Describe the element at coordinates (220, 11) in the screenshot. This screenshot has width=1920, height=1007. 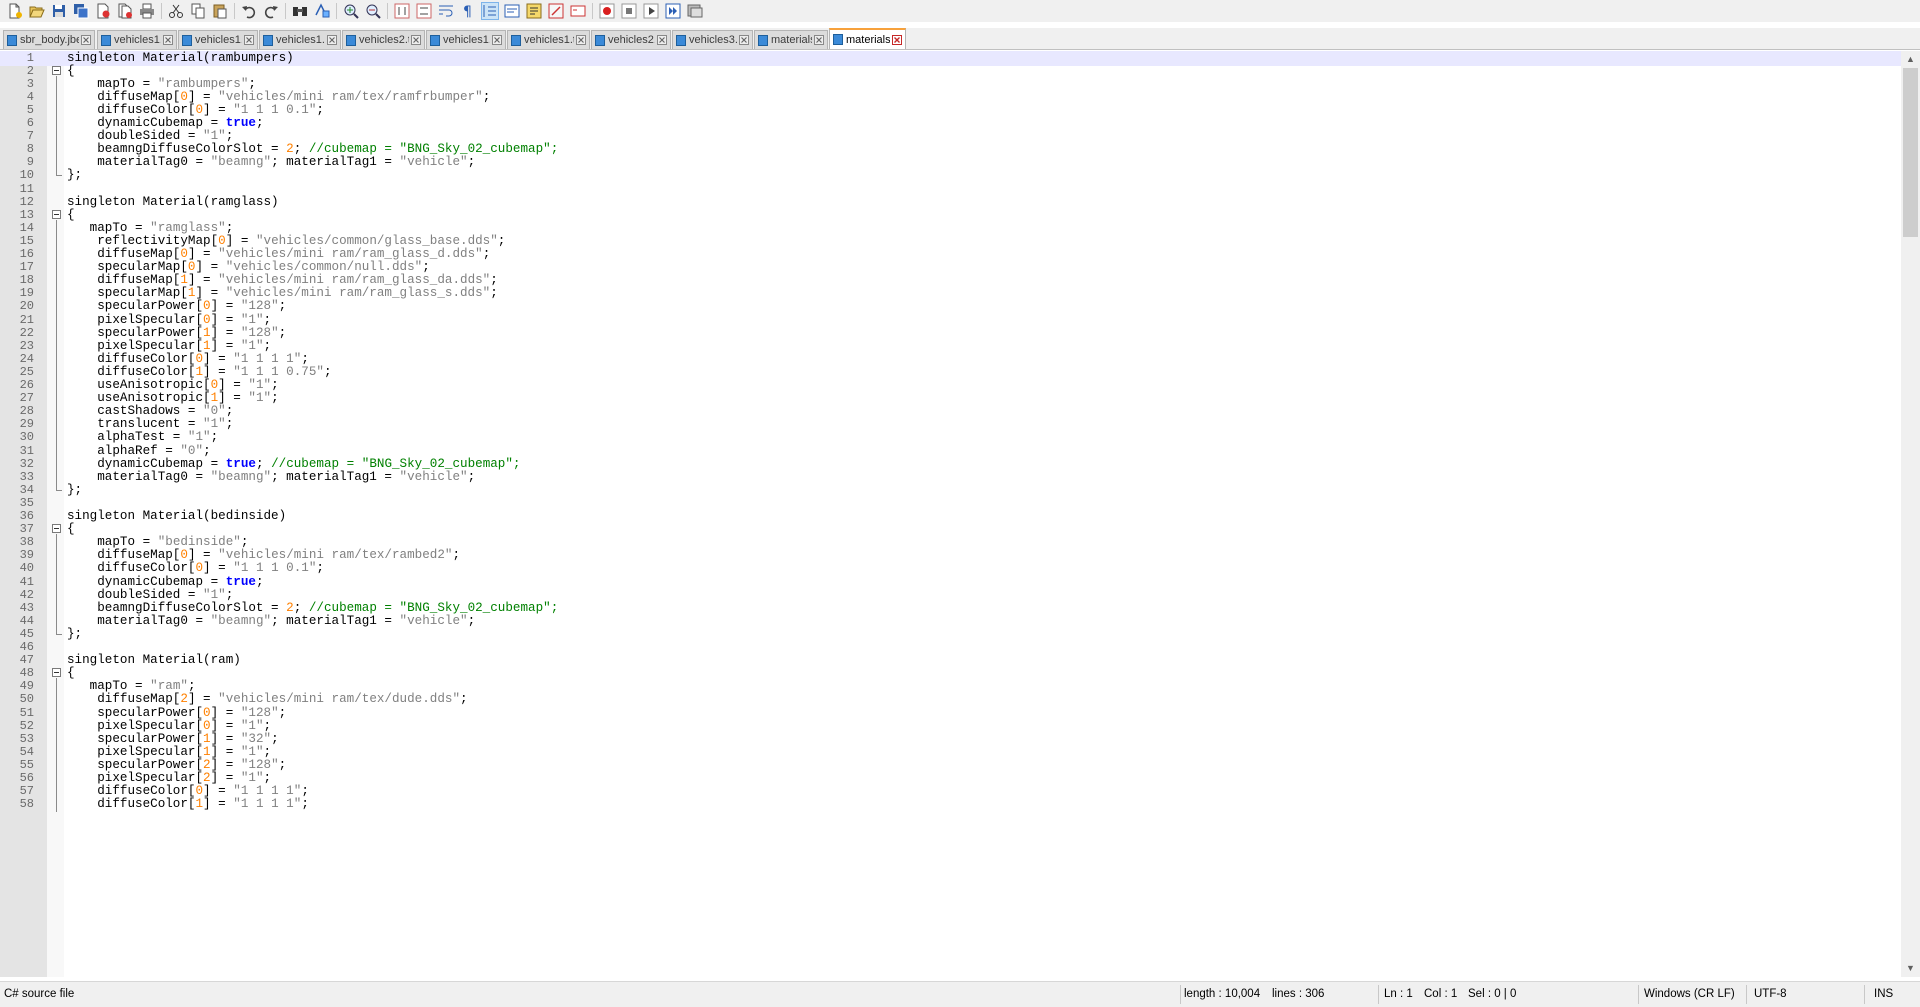
I see `paste-button` at that location.